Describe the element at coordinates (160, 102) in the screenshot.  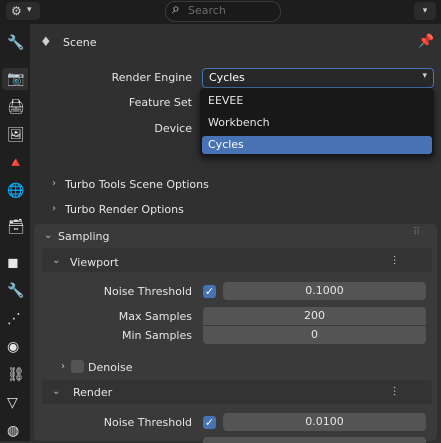
I see `feature-set-label: Feature Set` at that location.